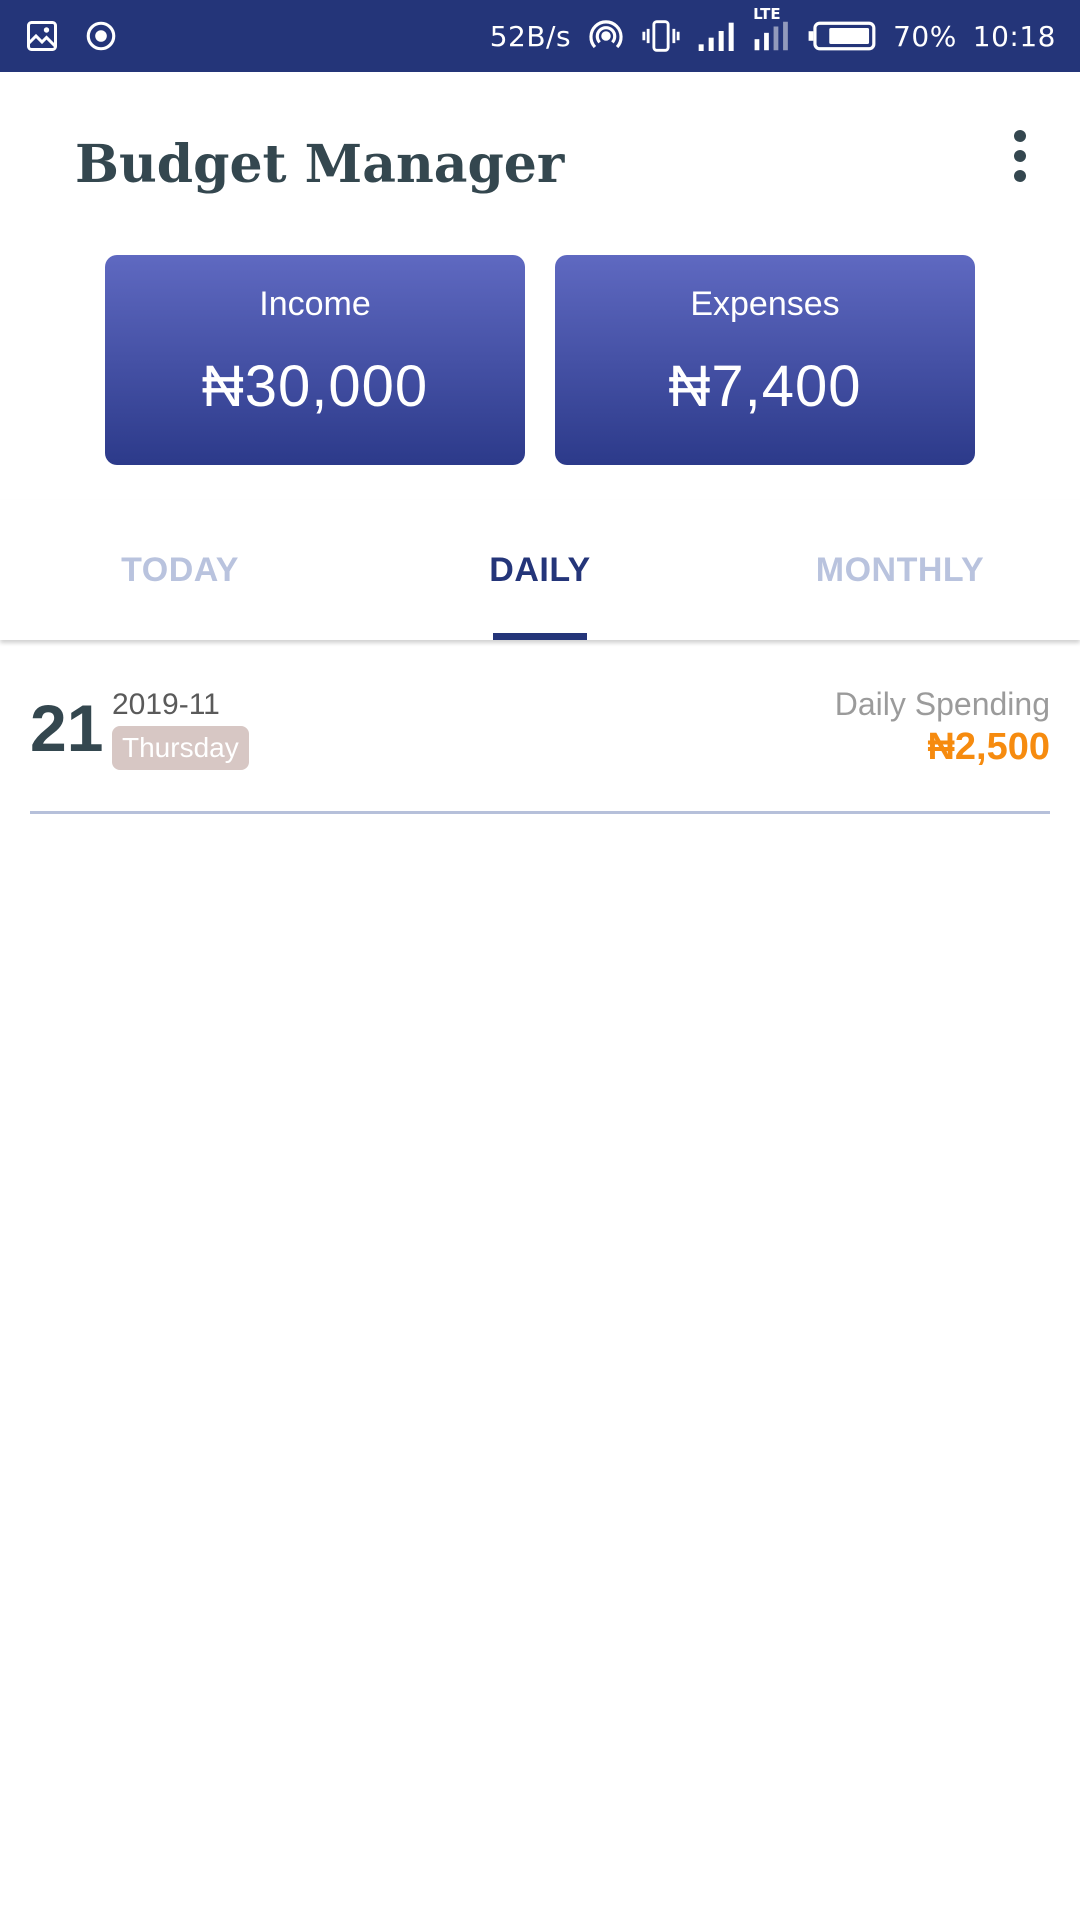  I want to click on tab-indicator, so click(540, 636).